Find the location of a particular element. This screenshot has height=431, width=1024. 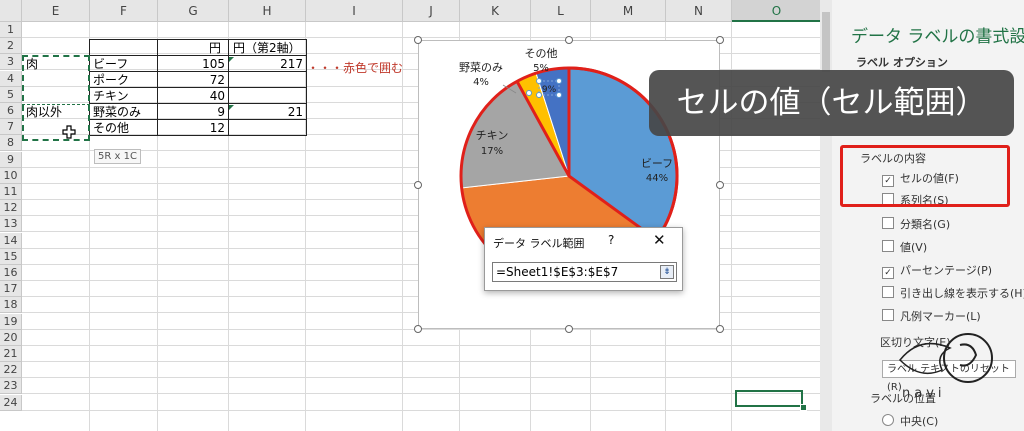

label-chicken-percent: 17% is located at coordinates (492, 151).